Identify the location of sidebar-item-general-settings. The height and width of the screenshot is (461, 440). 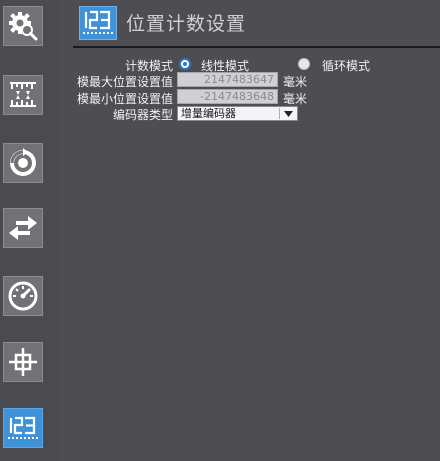
(23, 26).